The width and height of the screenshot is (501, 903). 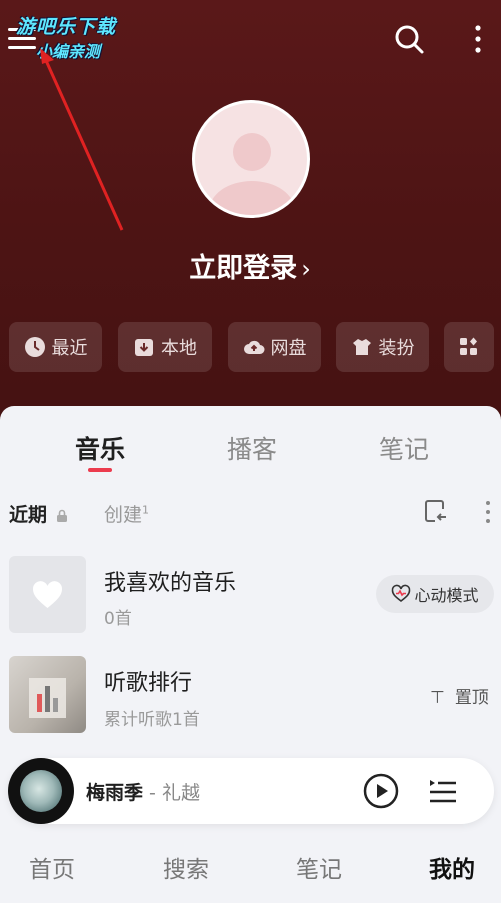 I want to click on login-label: 立即登录, so click(x=243, y=268).